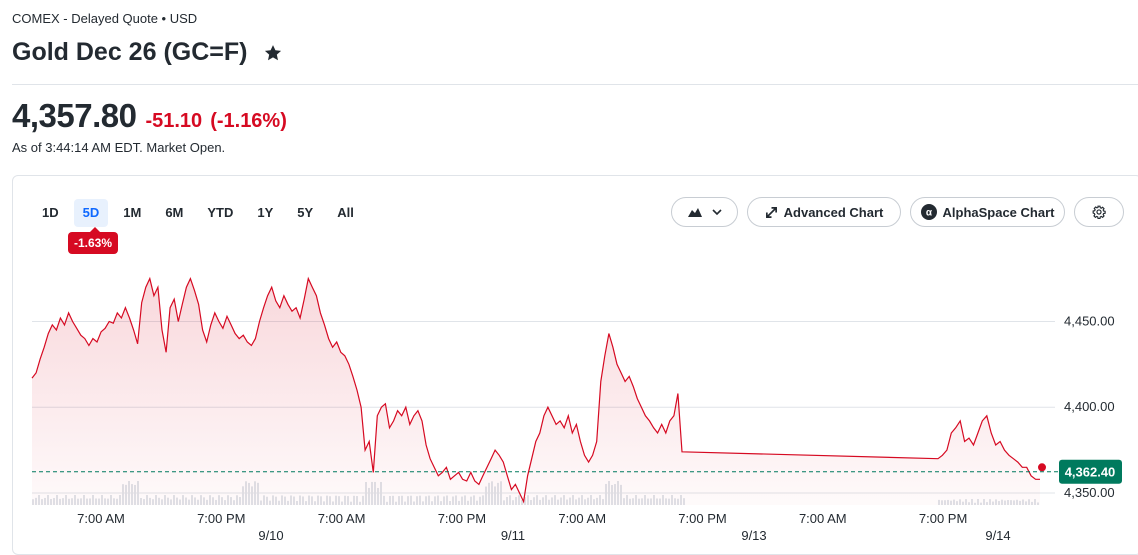  Describe the element at coordinates (694, 212) in the screenshot. I see `mountain-chart-icon` at that location.